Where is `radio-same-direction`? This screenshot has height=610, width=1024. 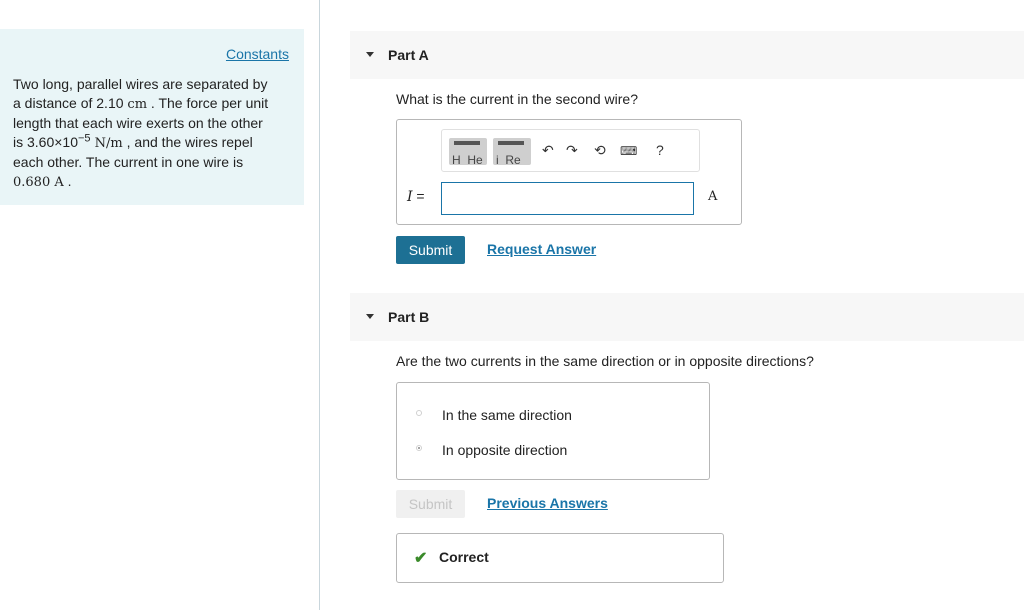 radio-same-direction is located at coordinates (419, 413).